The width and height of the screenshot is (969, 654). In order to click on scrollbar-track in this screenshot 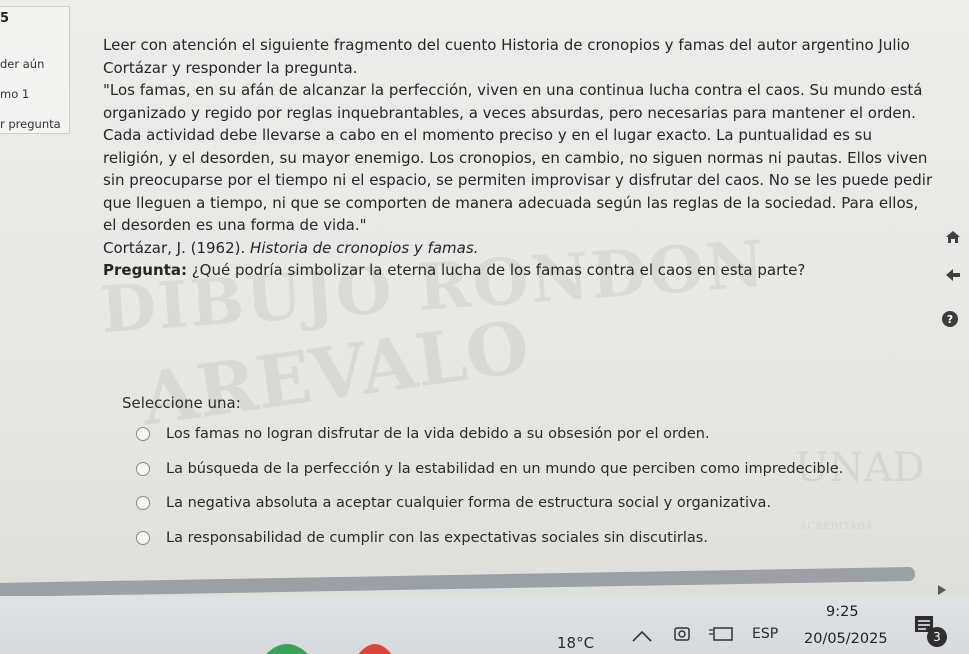, I will do `click(457, 581)`.